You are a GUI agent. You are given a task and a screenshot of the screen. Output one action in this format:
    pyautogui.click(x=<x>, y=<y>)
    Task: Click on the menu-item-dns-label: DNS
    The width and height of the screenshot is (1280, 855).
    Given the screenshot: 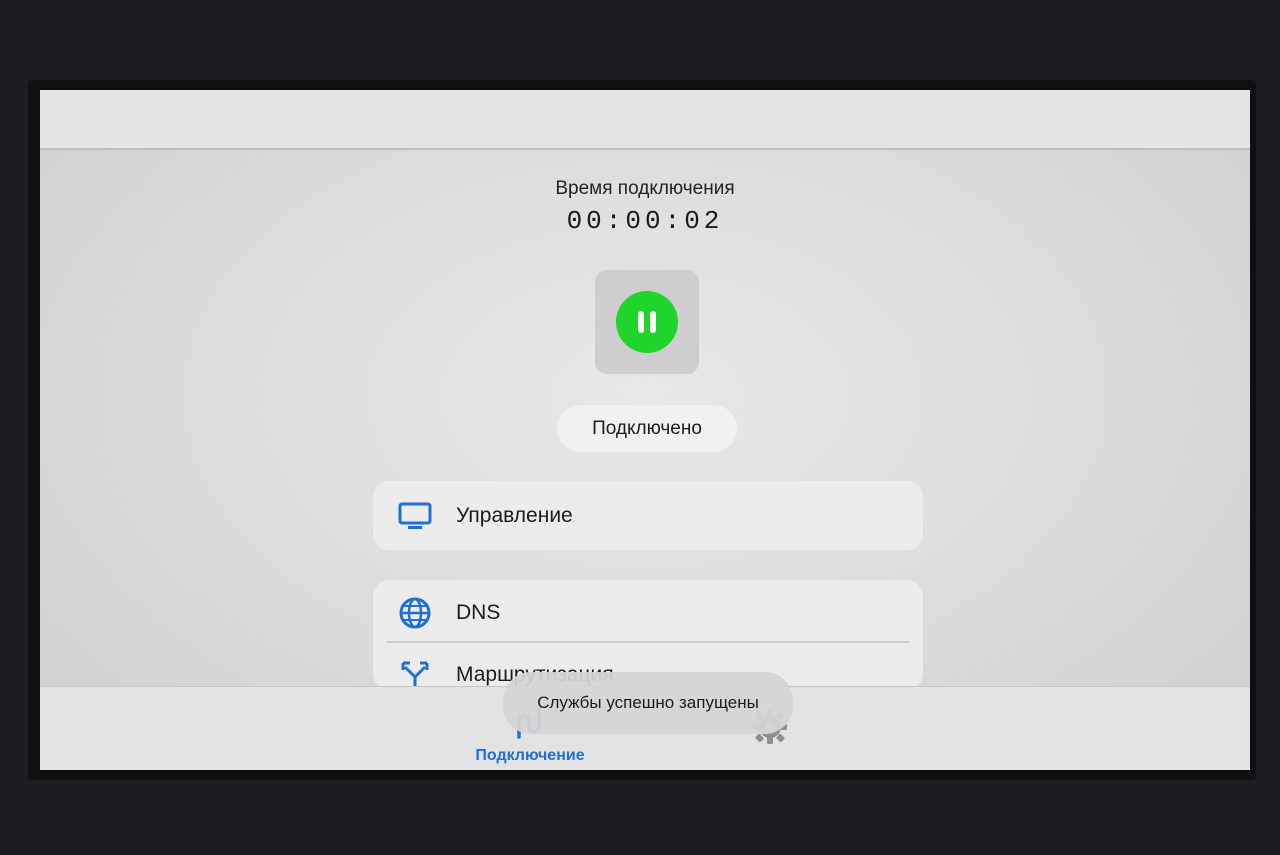 What is the action you would take?
    pyautogui.click(x=478, y=612)
    